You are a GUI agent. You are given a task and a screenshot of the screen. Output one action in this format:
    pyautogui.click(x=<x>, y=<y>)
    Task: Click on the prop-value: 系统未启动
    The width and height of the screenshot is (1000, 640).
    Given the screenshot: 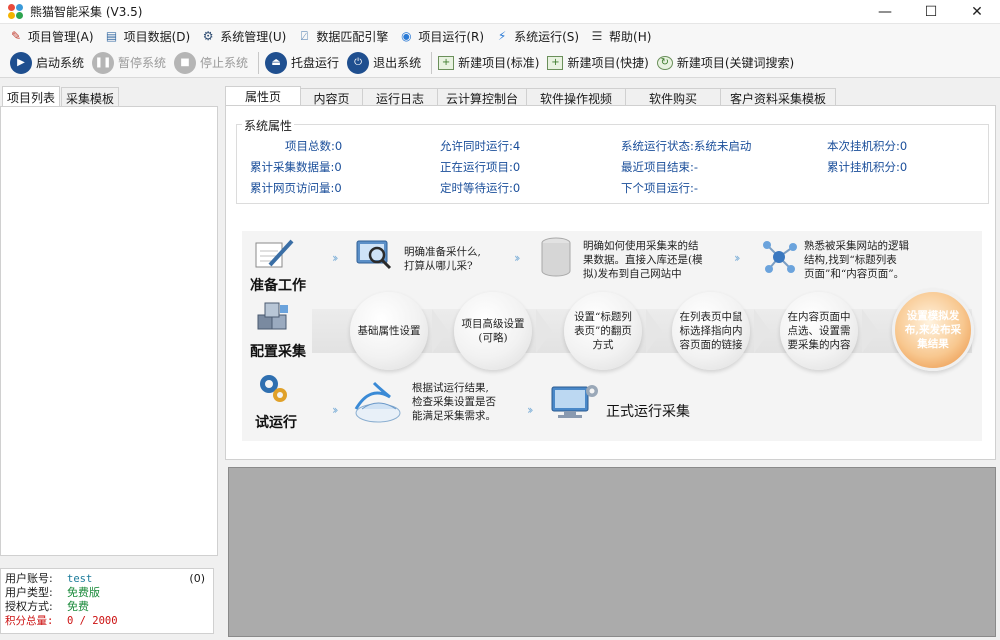 What is the action you would take?
    pyautogui.click(x=722, y=146)
    